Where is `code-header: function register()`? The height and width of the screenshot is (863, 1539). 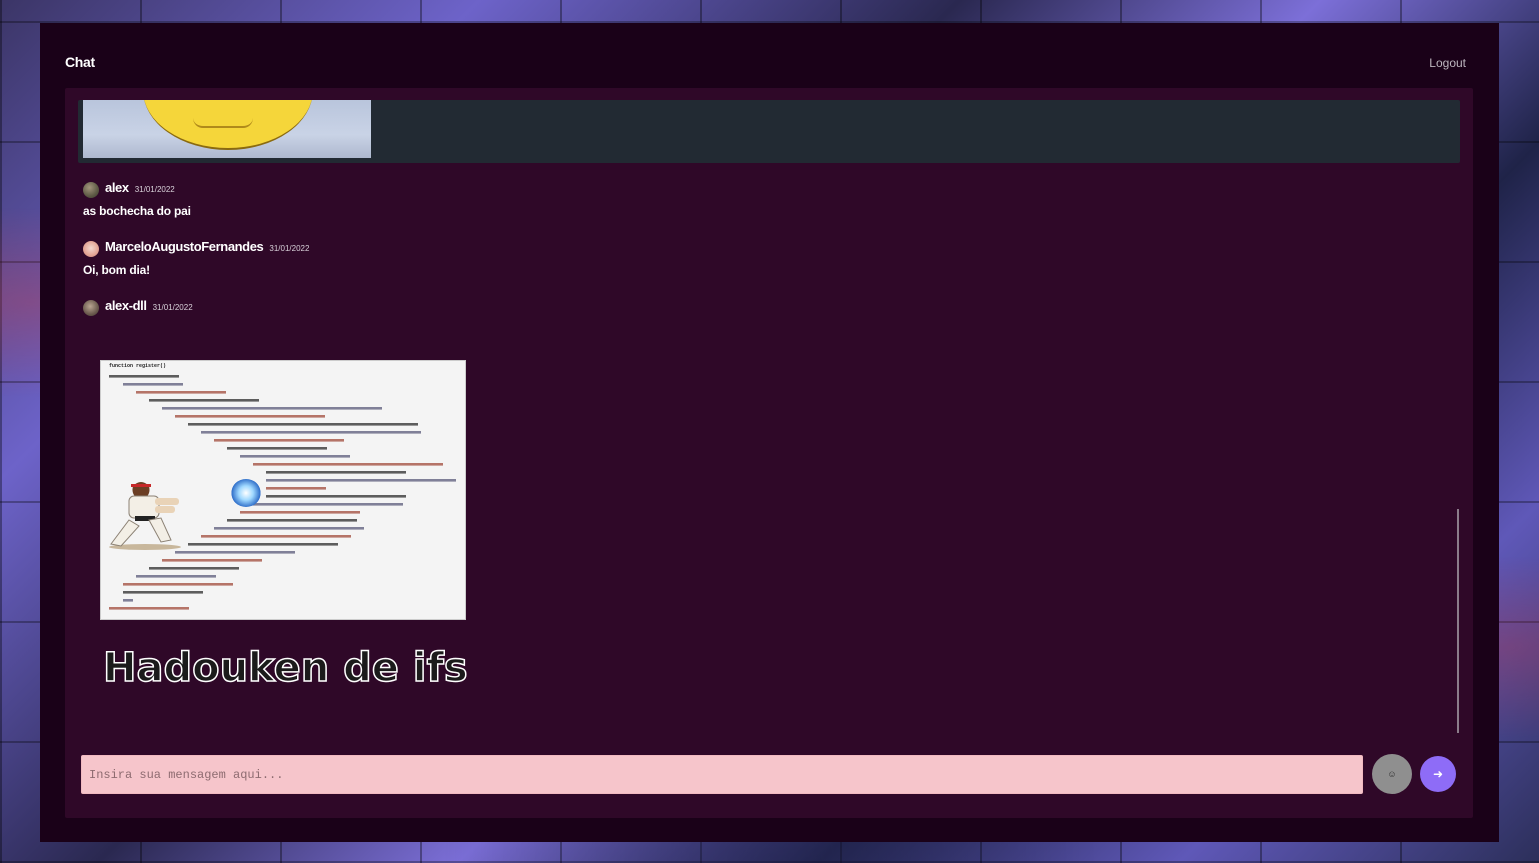
code-header: function register() is located at coordinates (137, 366).